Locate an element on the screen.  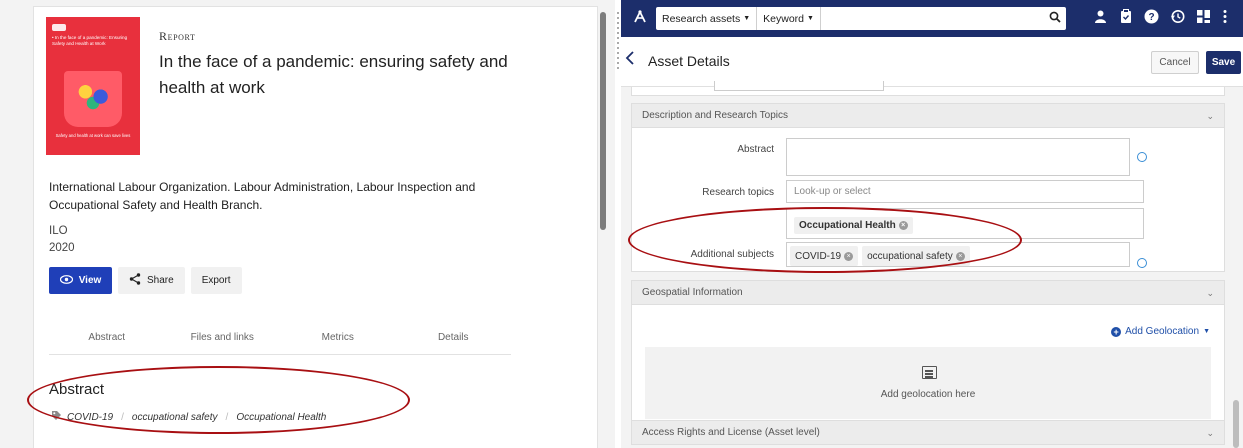
research-topics-label: Research topics is located at coordinates (738, 192).